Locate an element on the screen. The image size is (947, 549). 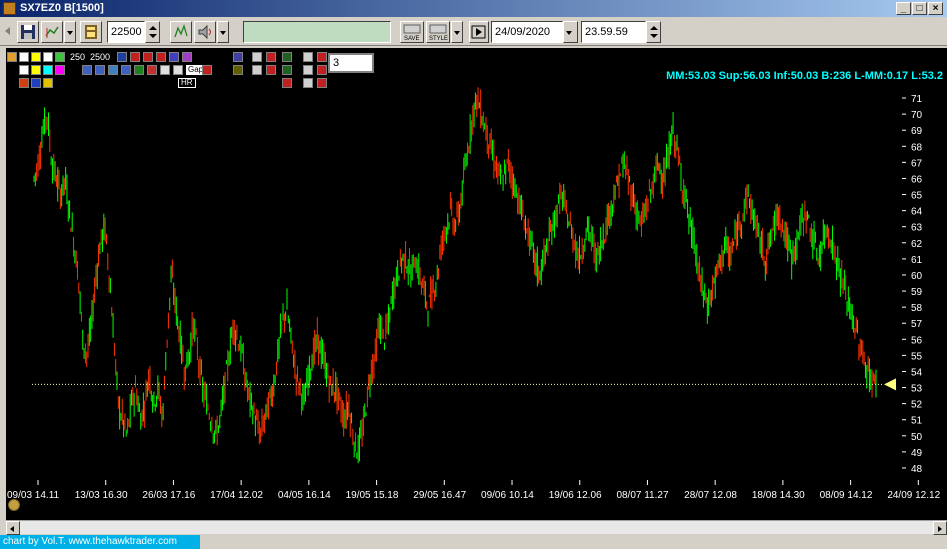
y-tick-label: 70 is located at coordinates (917, 115).